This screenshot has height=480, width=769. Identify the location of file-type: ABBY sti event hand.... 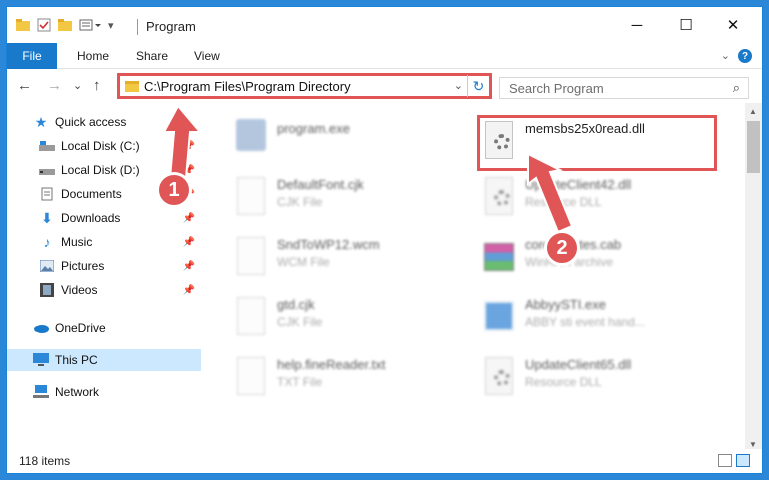
(585, 322).